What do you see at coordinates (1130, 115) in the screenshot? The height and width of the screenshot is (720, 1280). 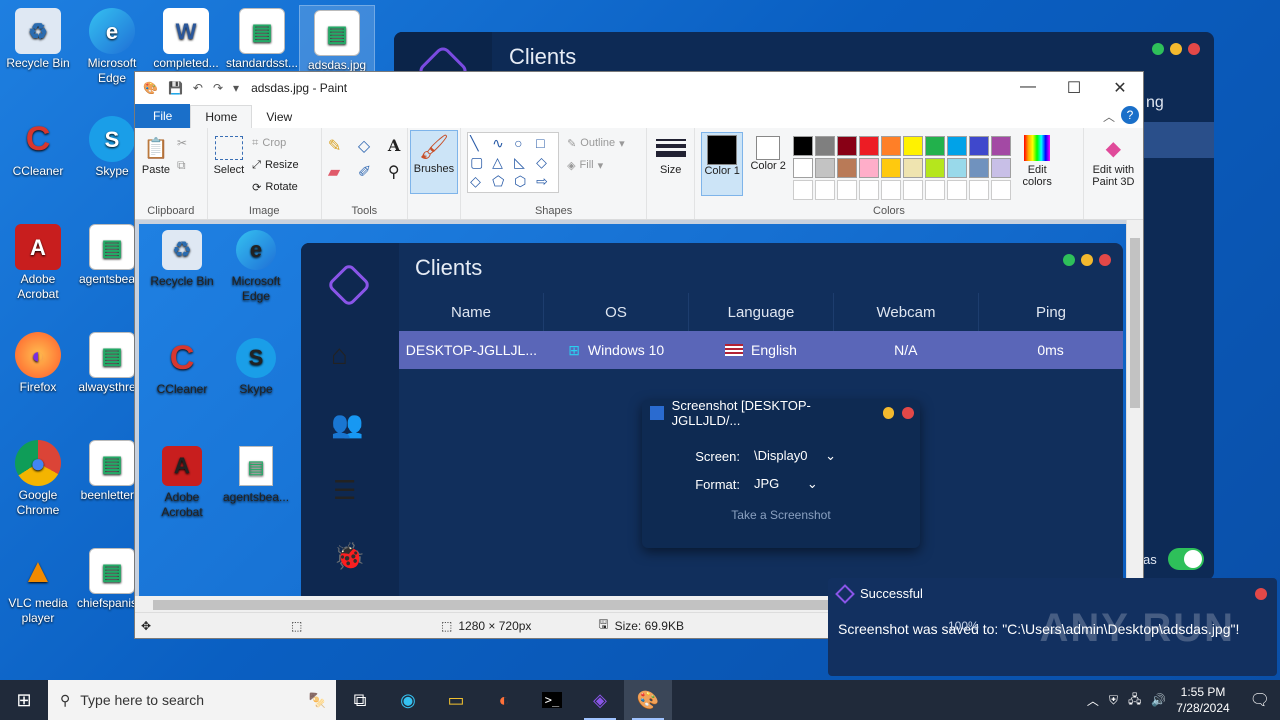 I see `help-icon: ?` at bounding box center [1130, 115].